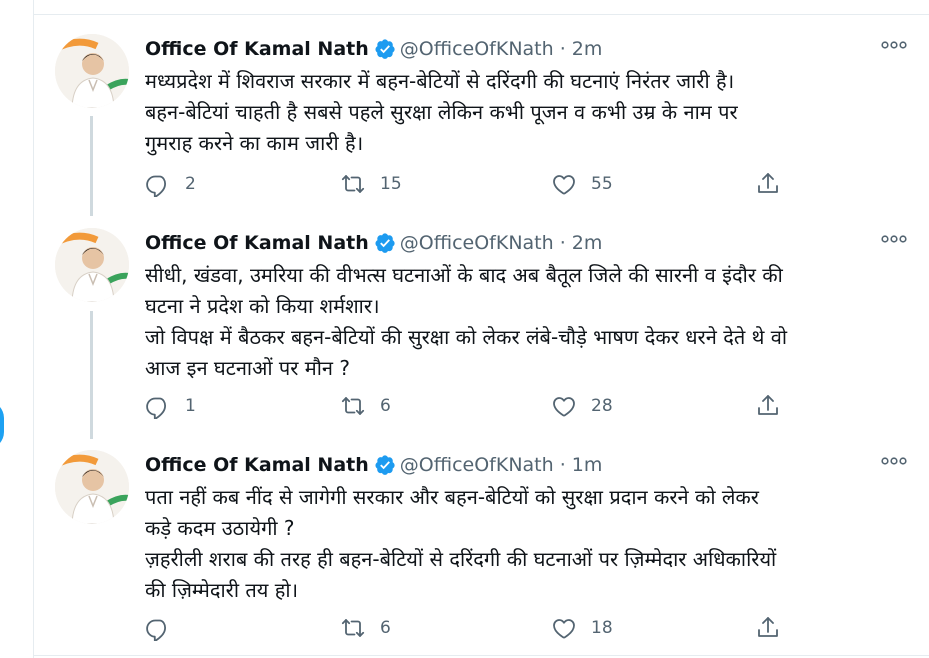 This screenshot has height=658, width=929. What do you see at coordinates (371, 184) in the screenshot?
I see `retweet-button: 15` at bounding box center [371, 184].